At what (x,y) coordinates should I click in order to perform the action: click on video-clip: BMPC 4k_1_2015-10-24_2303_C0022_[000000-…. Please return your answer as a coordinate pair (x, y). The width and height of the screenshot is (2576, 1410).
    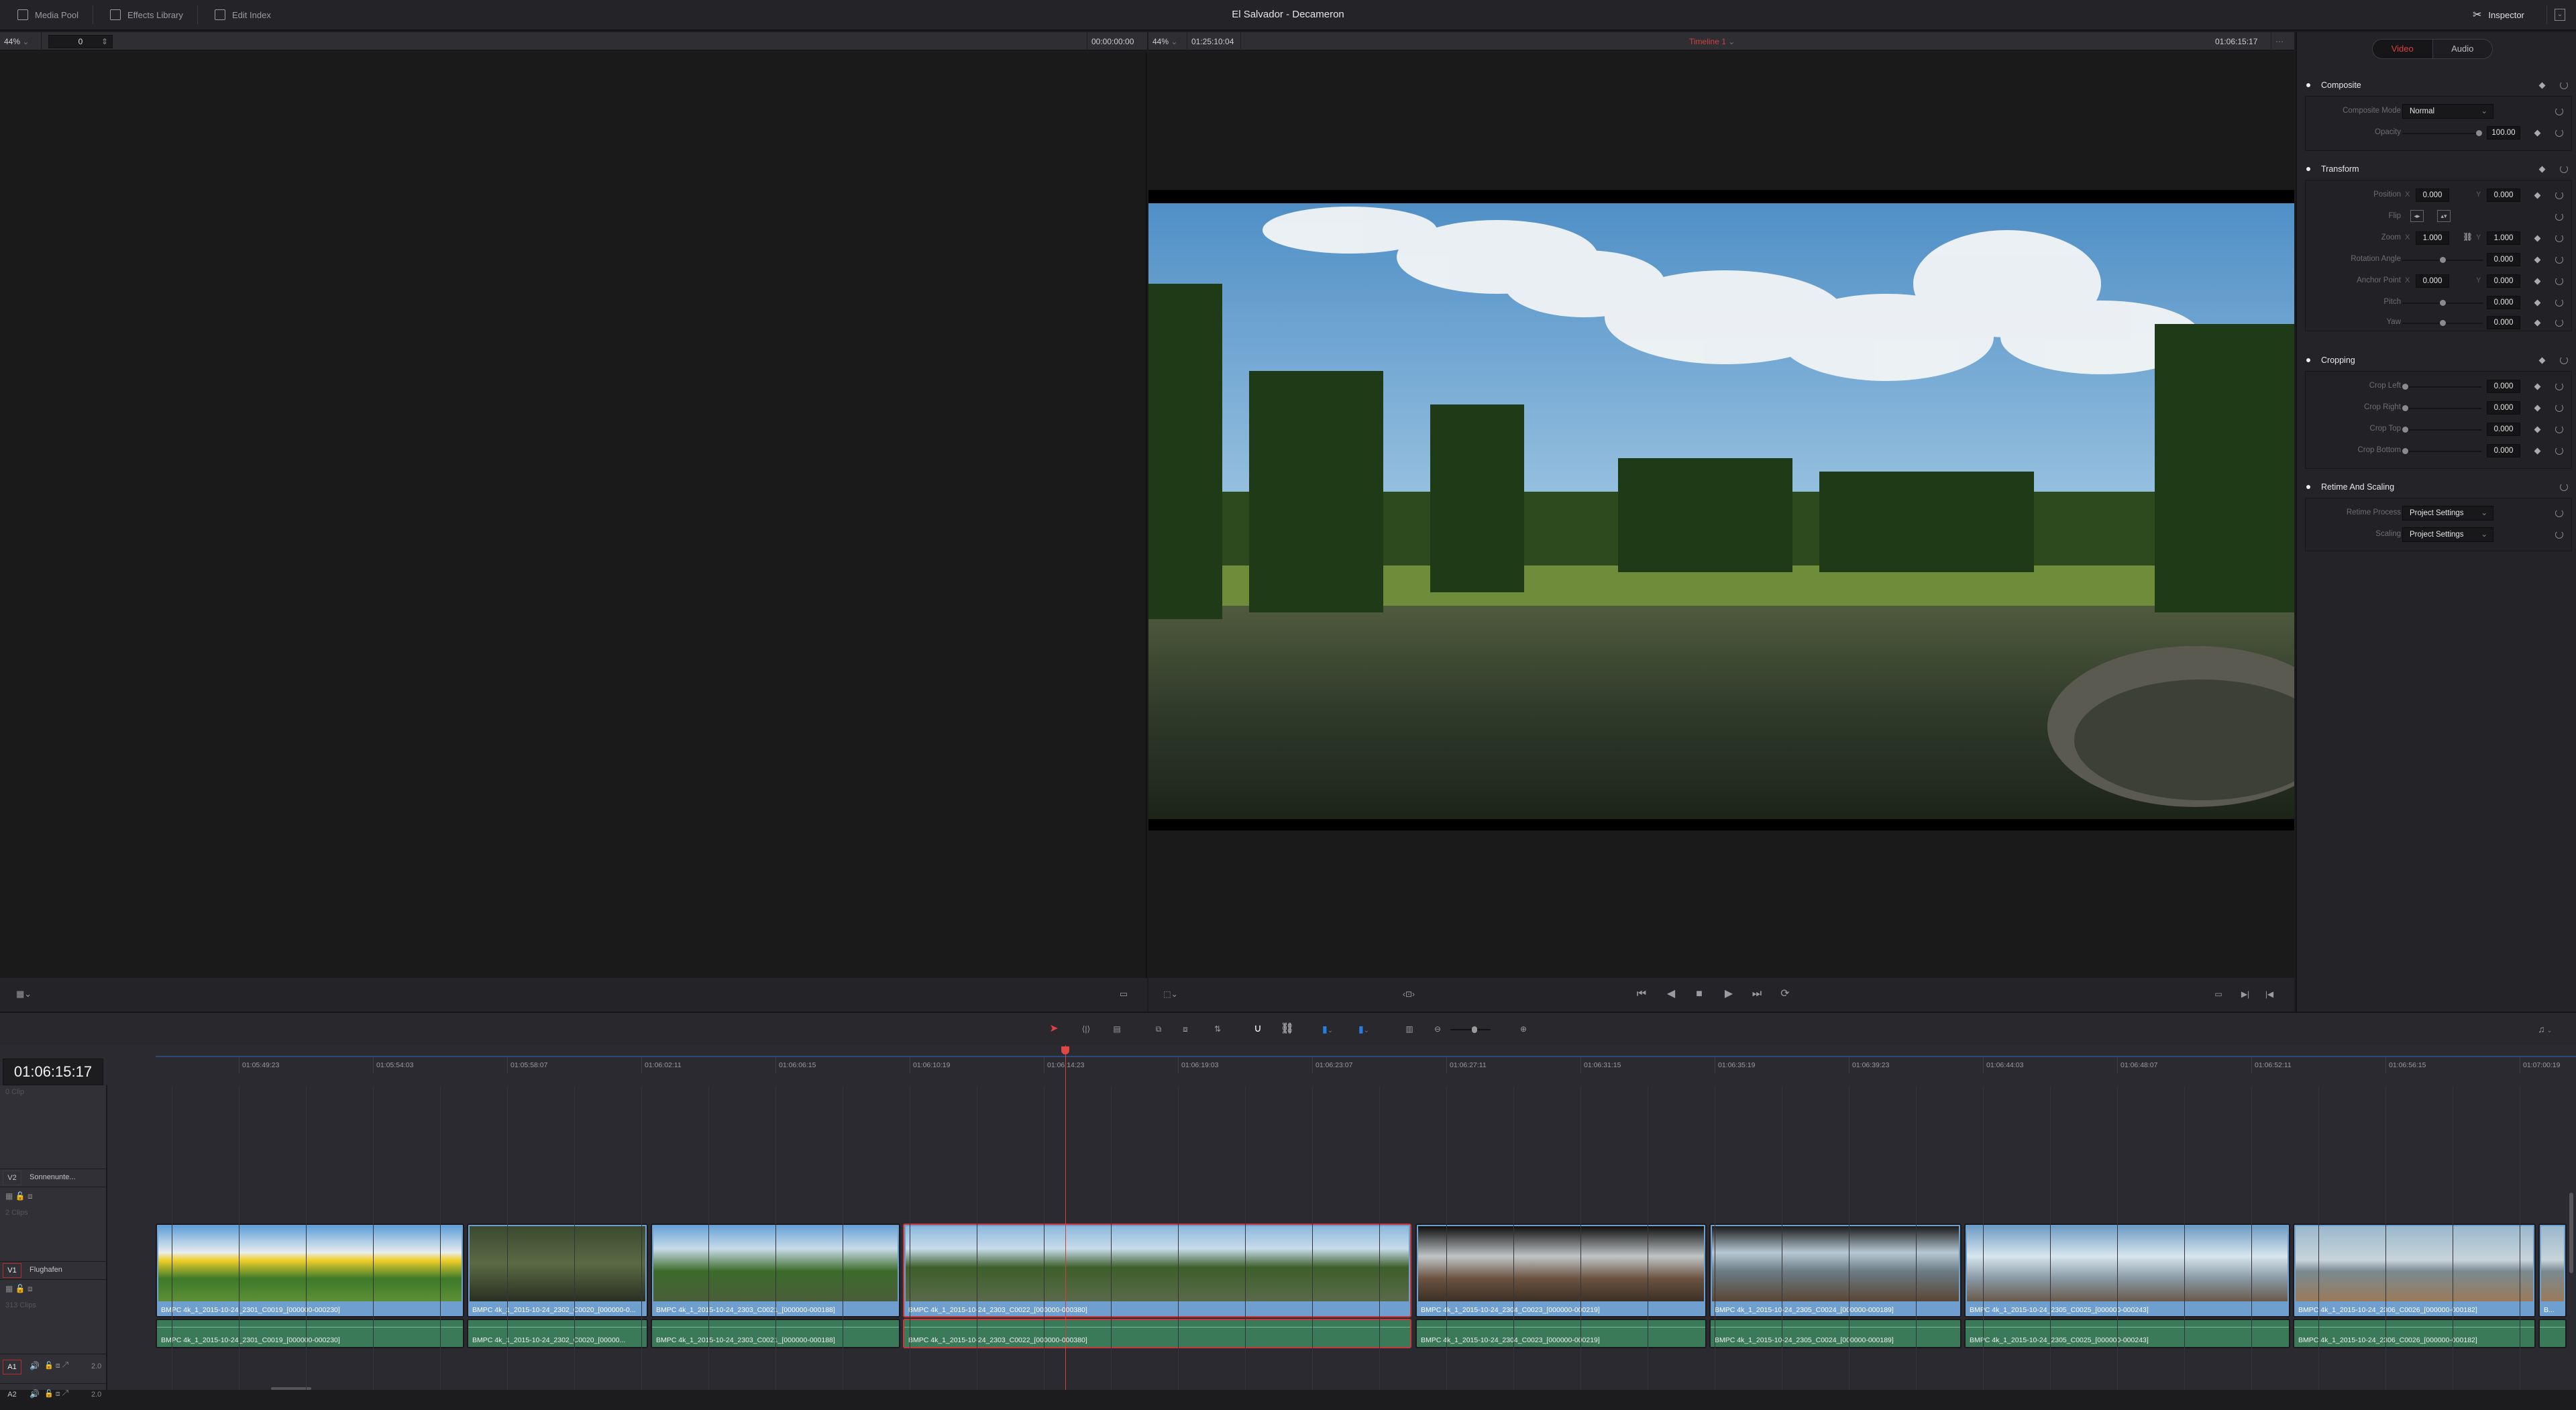
    Looking at the image, I should click on (1157, 1270).